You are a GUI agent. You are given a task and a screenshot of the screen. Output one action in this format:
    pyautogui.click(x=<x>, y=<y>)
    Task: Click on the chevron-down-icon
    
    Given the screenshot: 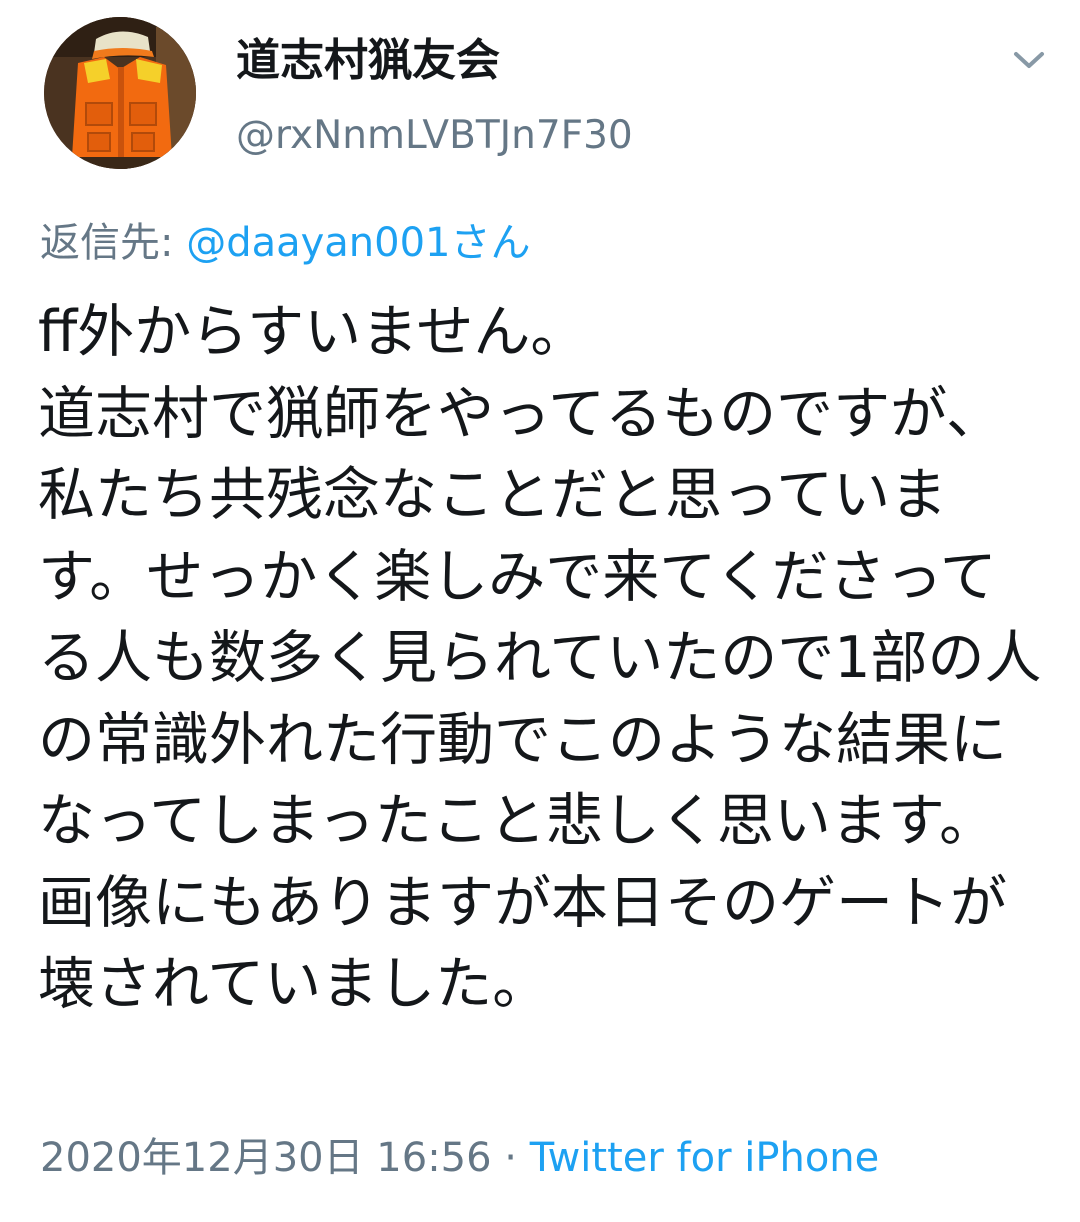 What is the action you would take?
    pyautogui.click(x=1029, y=60)
    